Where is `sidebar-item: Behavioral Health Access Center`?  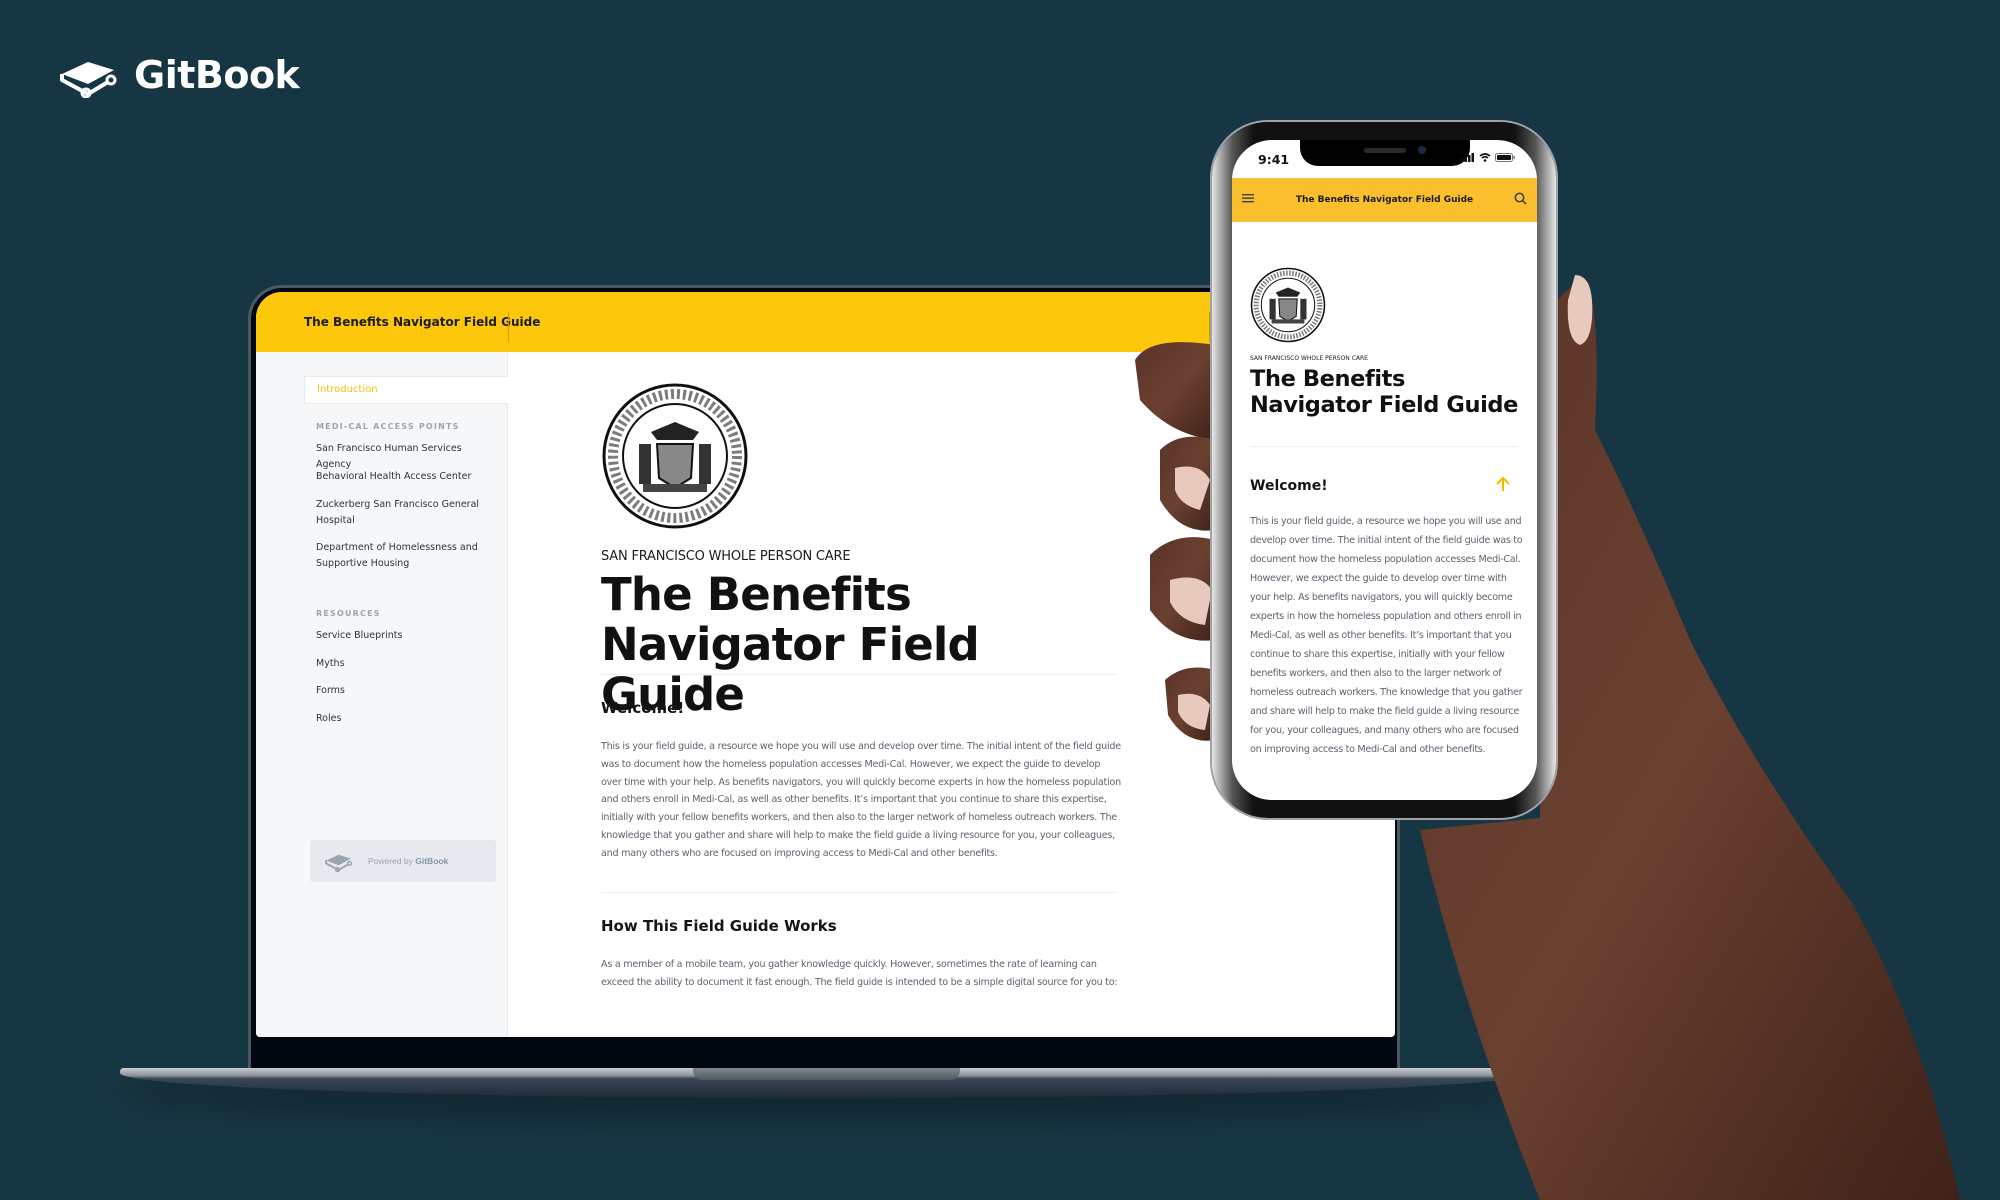
sidebar-item: Behavioral Health Access Center is located at coordinates (406, 477).